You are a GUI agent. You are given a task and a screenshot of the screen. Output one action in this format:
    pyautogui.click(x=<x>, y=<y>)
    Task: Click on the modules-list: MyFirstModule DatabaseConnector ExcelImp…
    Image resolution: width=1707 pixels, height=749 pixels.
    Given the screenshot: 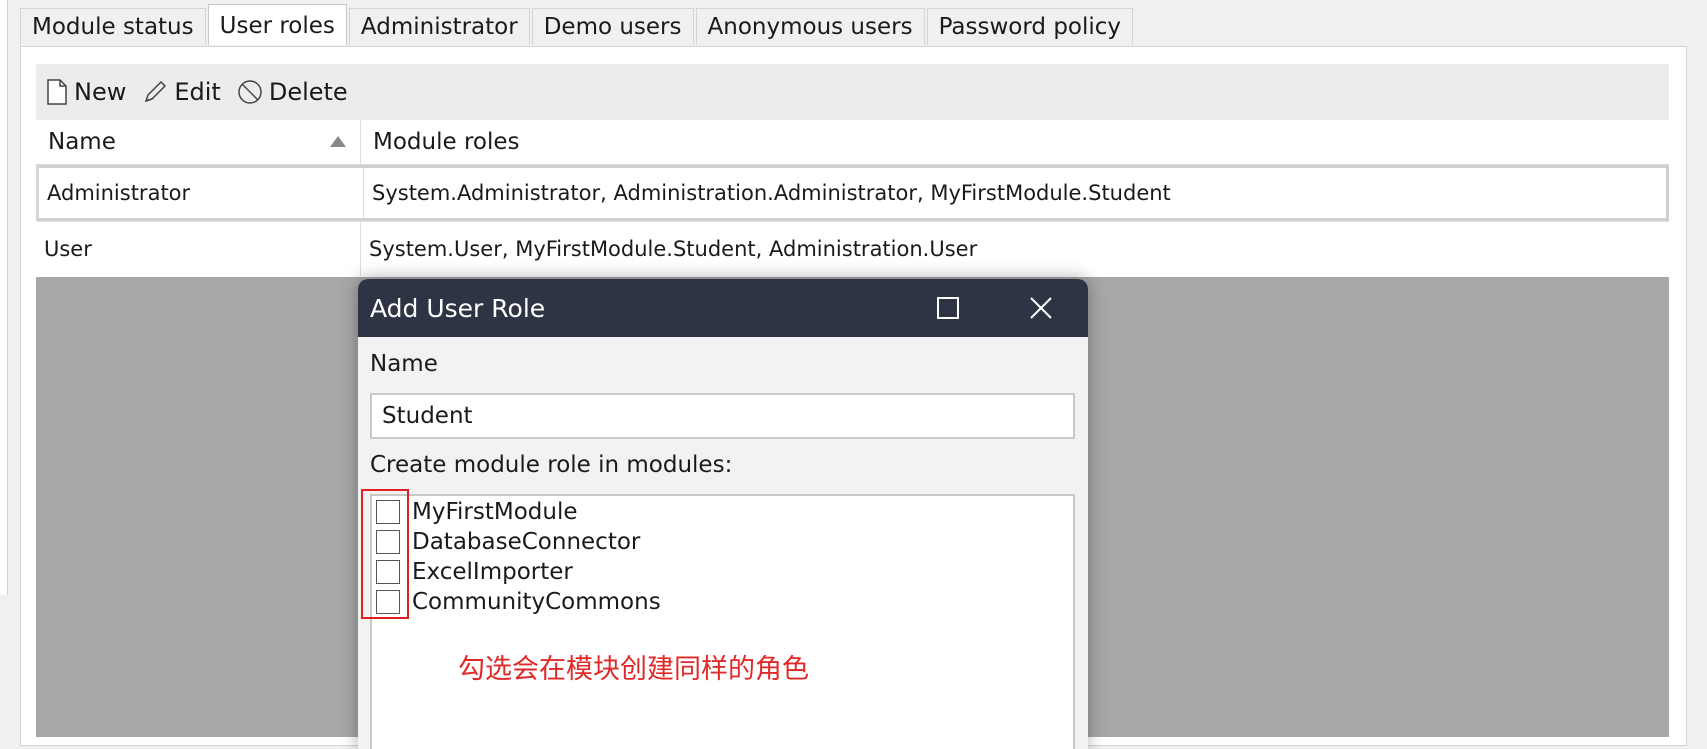 What is the action you would take?
    pyautogui.click(x=722, y=621)
    